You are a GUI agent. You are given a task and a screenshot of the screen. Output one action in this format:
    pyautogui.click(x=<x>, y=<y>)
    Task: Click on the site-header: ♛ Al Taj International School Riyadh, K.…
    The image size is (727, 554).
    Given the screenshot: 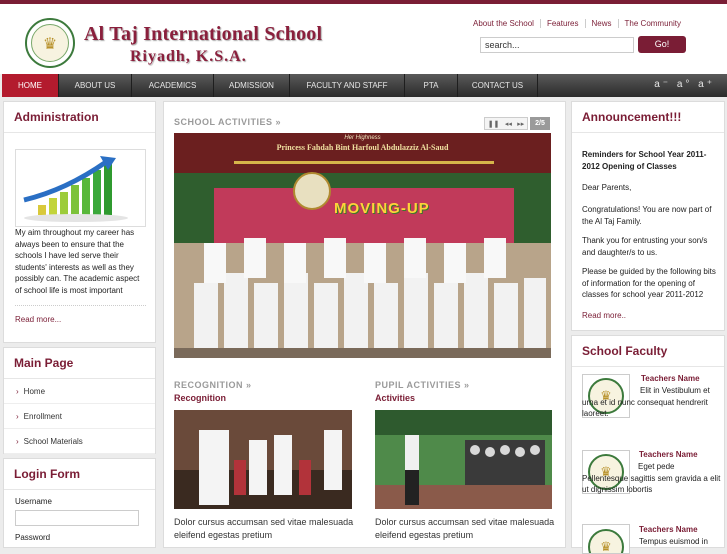 What is the action you would take?
    pyautogui.click(x=363, y=39)
    